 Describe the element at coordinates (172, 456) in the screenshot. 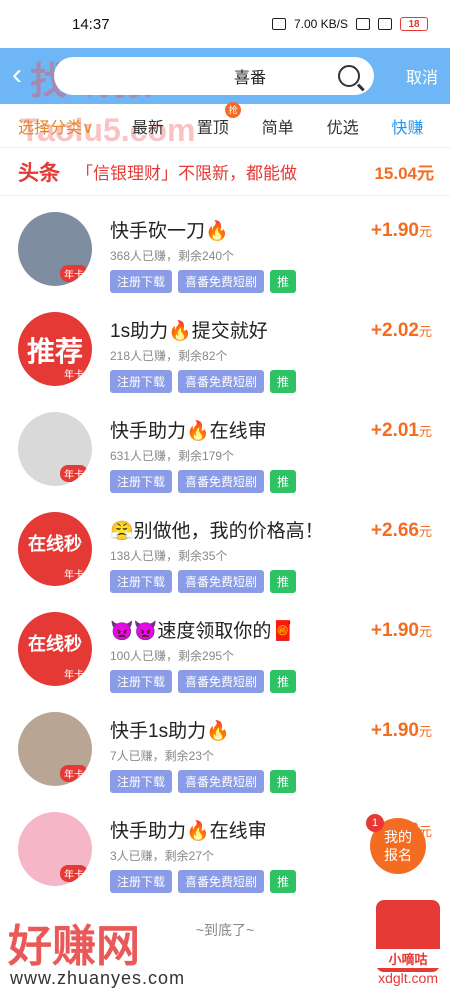

I see `task-meta: 631人已赚，剩余179个` at that location.